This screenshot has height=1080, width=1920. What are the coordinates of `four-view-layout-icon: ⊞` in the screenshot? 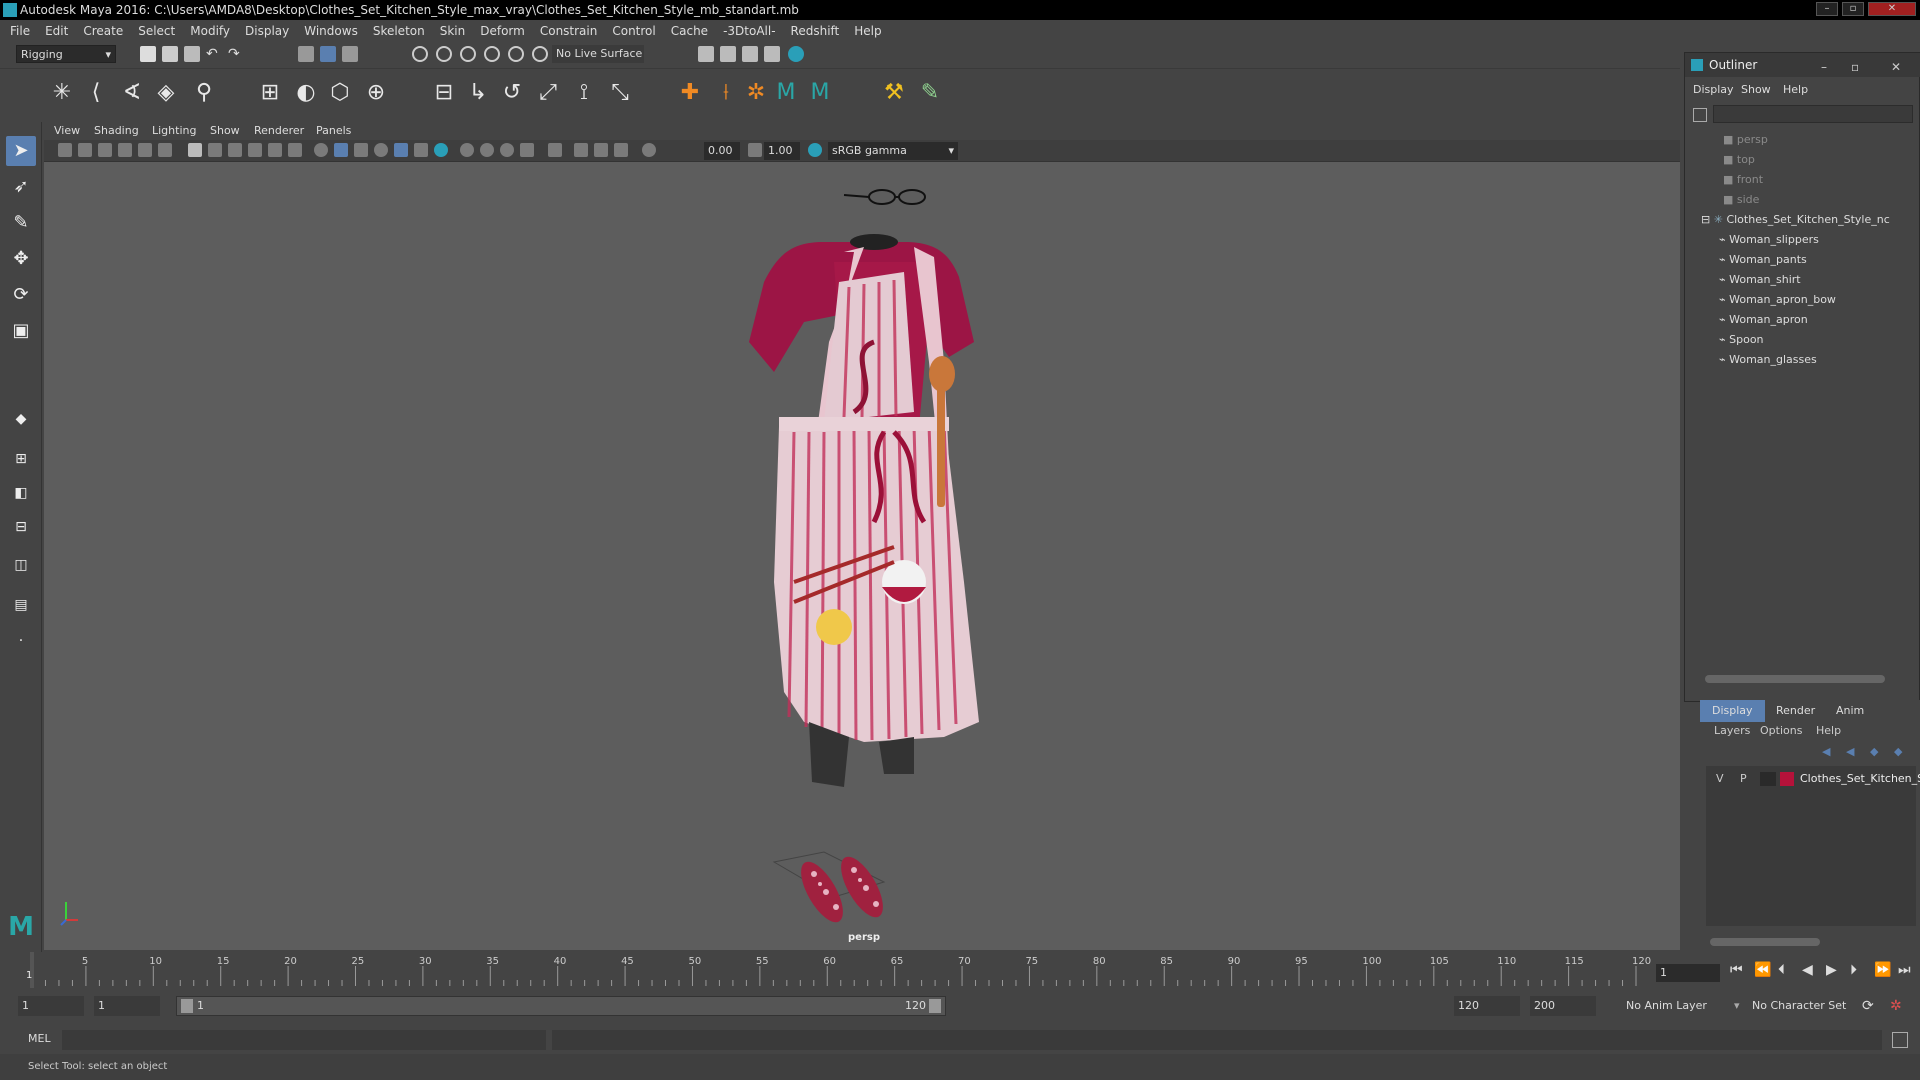 It's located at (21, 459).